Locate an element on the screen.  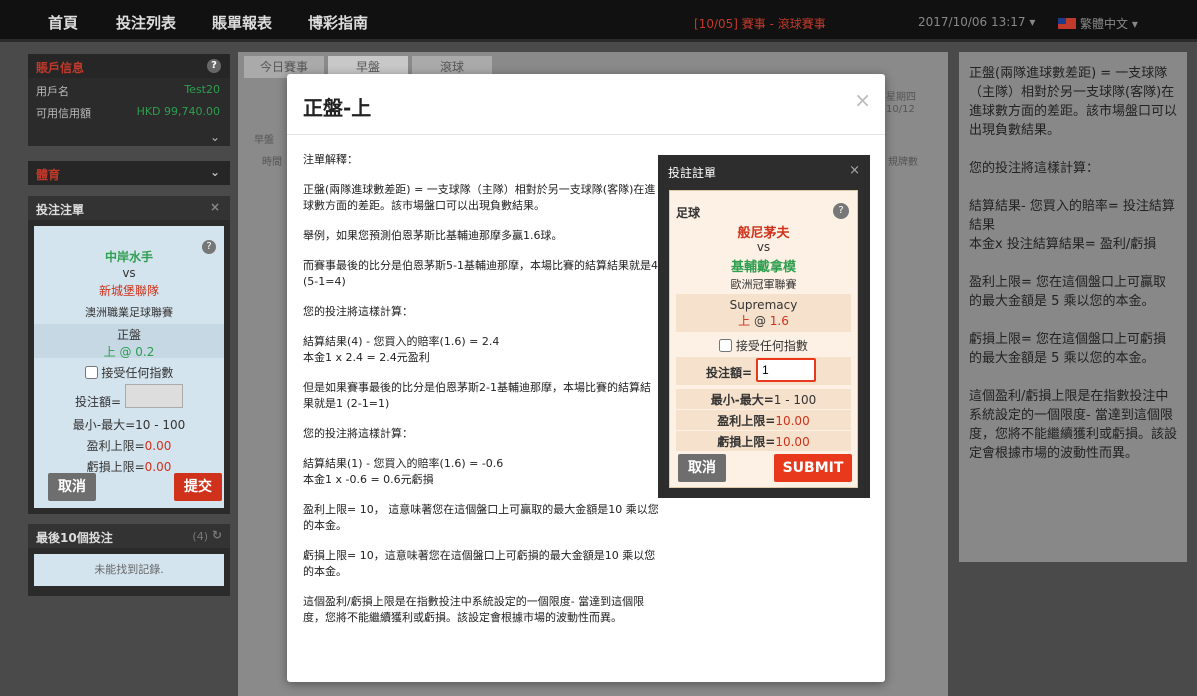
sports-panel: 體育 ⌄ is located at coordinates (129, 173).